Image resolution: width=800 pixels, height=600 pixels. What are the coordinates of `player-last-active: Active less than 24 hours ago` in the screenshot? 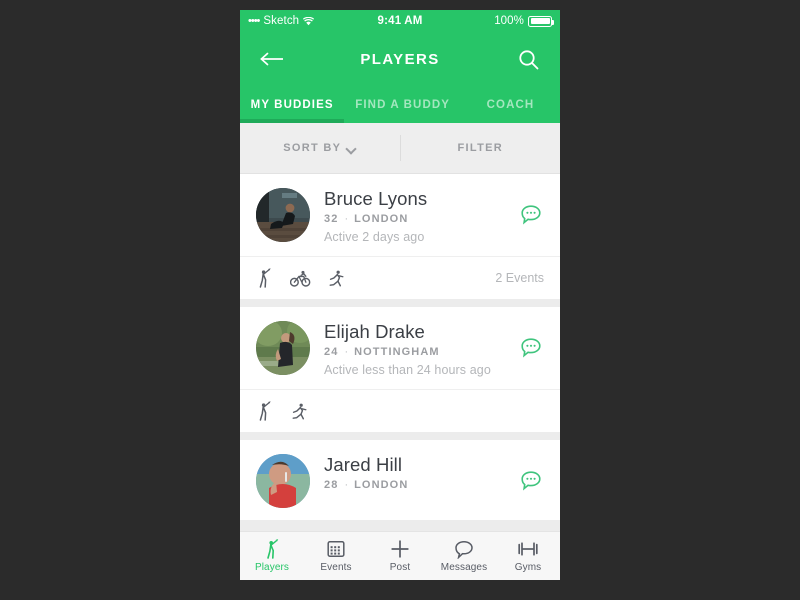 It's located at (407, 370).